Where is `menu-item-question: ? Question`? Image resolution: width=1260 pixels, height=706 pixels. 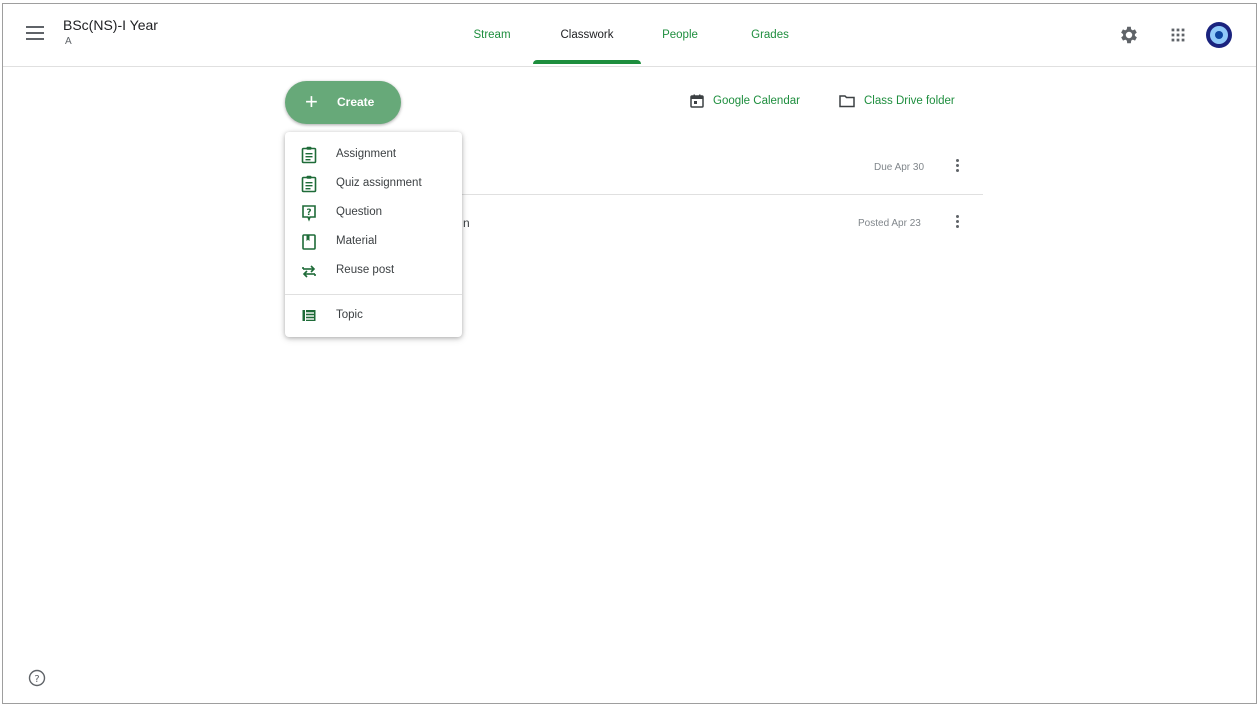 menu-item-question: ? Question is located at coordinates (373, 213).